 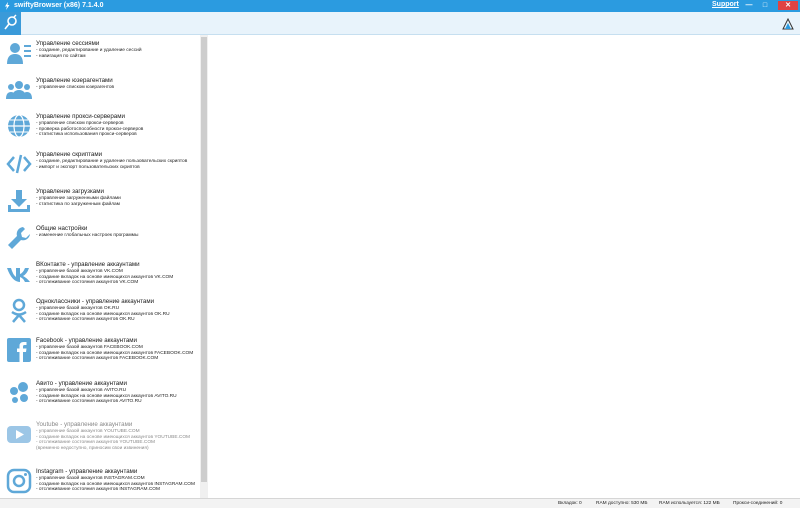 I want to click on maximize-button: □, so click(x=765, y=5).